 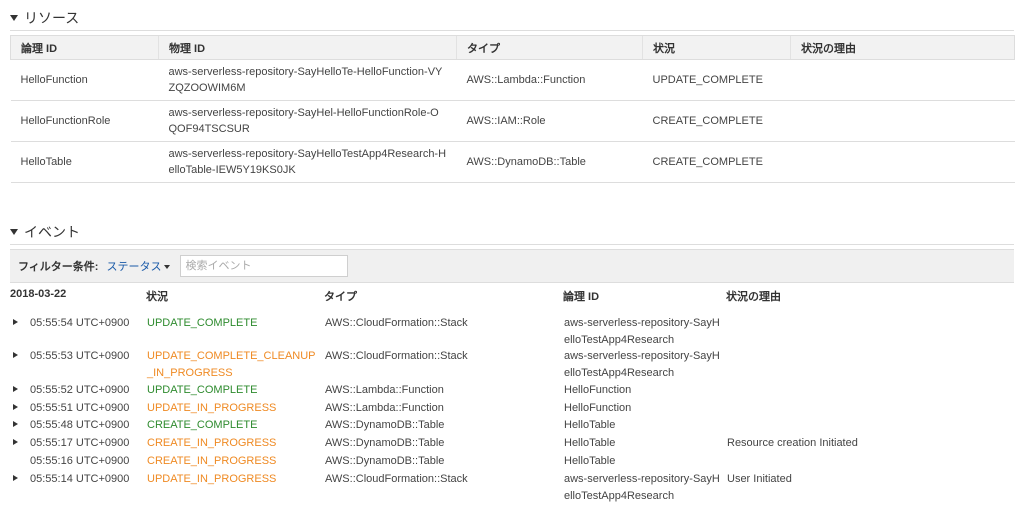 What do you see at coordinates (38, 294) in the screenshot?
I see `col-date: 2018-03-22` at bounding box center [38, 294].